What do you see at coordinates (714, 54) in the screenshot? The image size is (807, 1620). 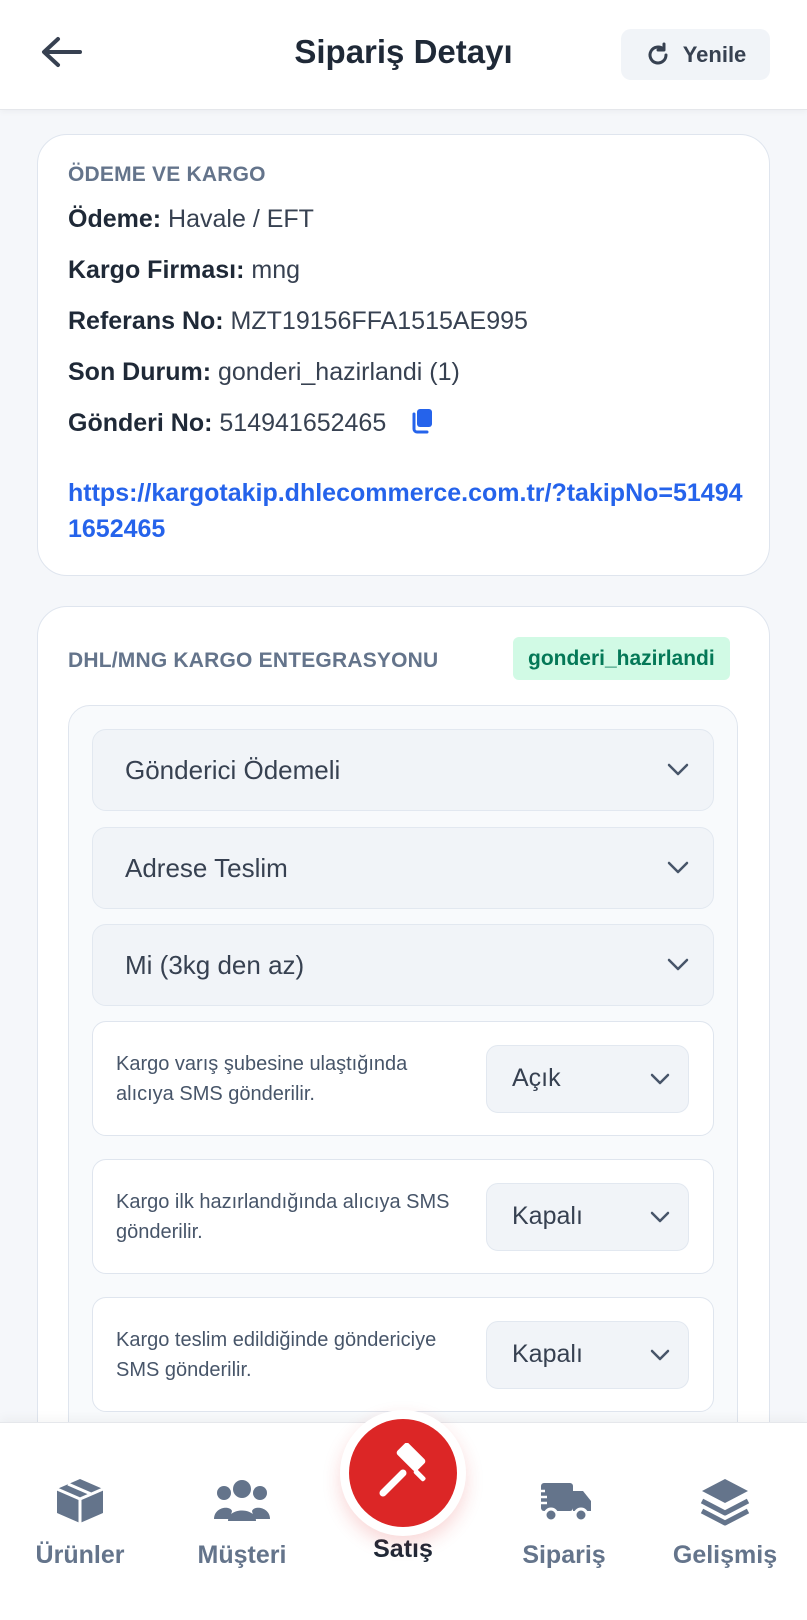 I see `refresh-label: Yenile` at bounding box center [714, 54].